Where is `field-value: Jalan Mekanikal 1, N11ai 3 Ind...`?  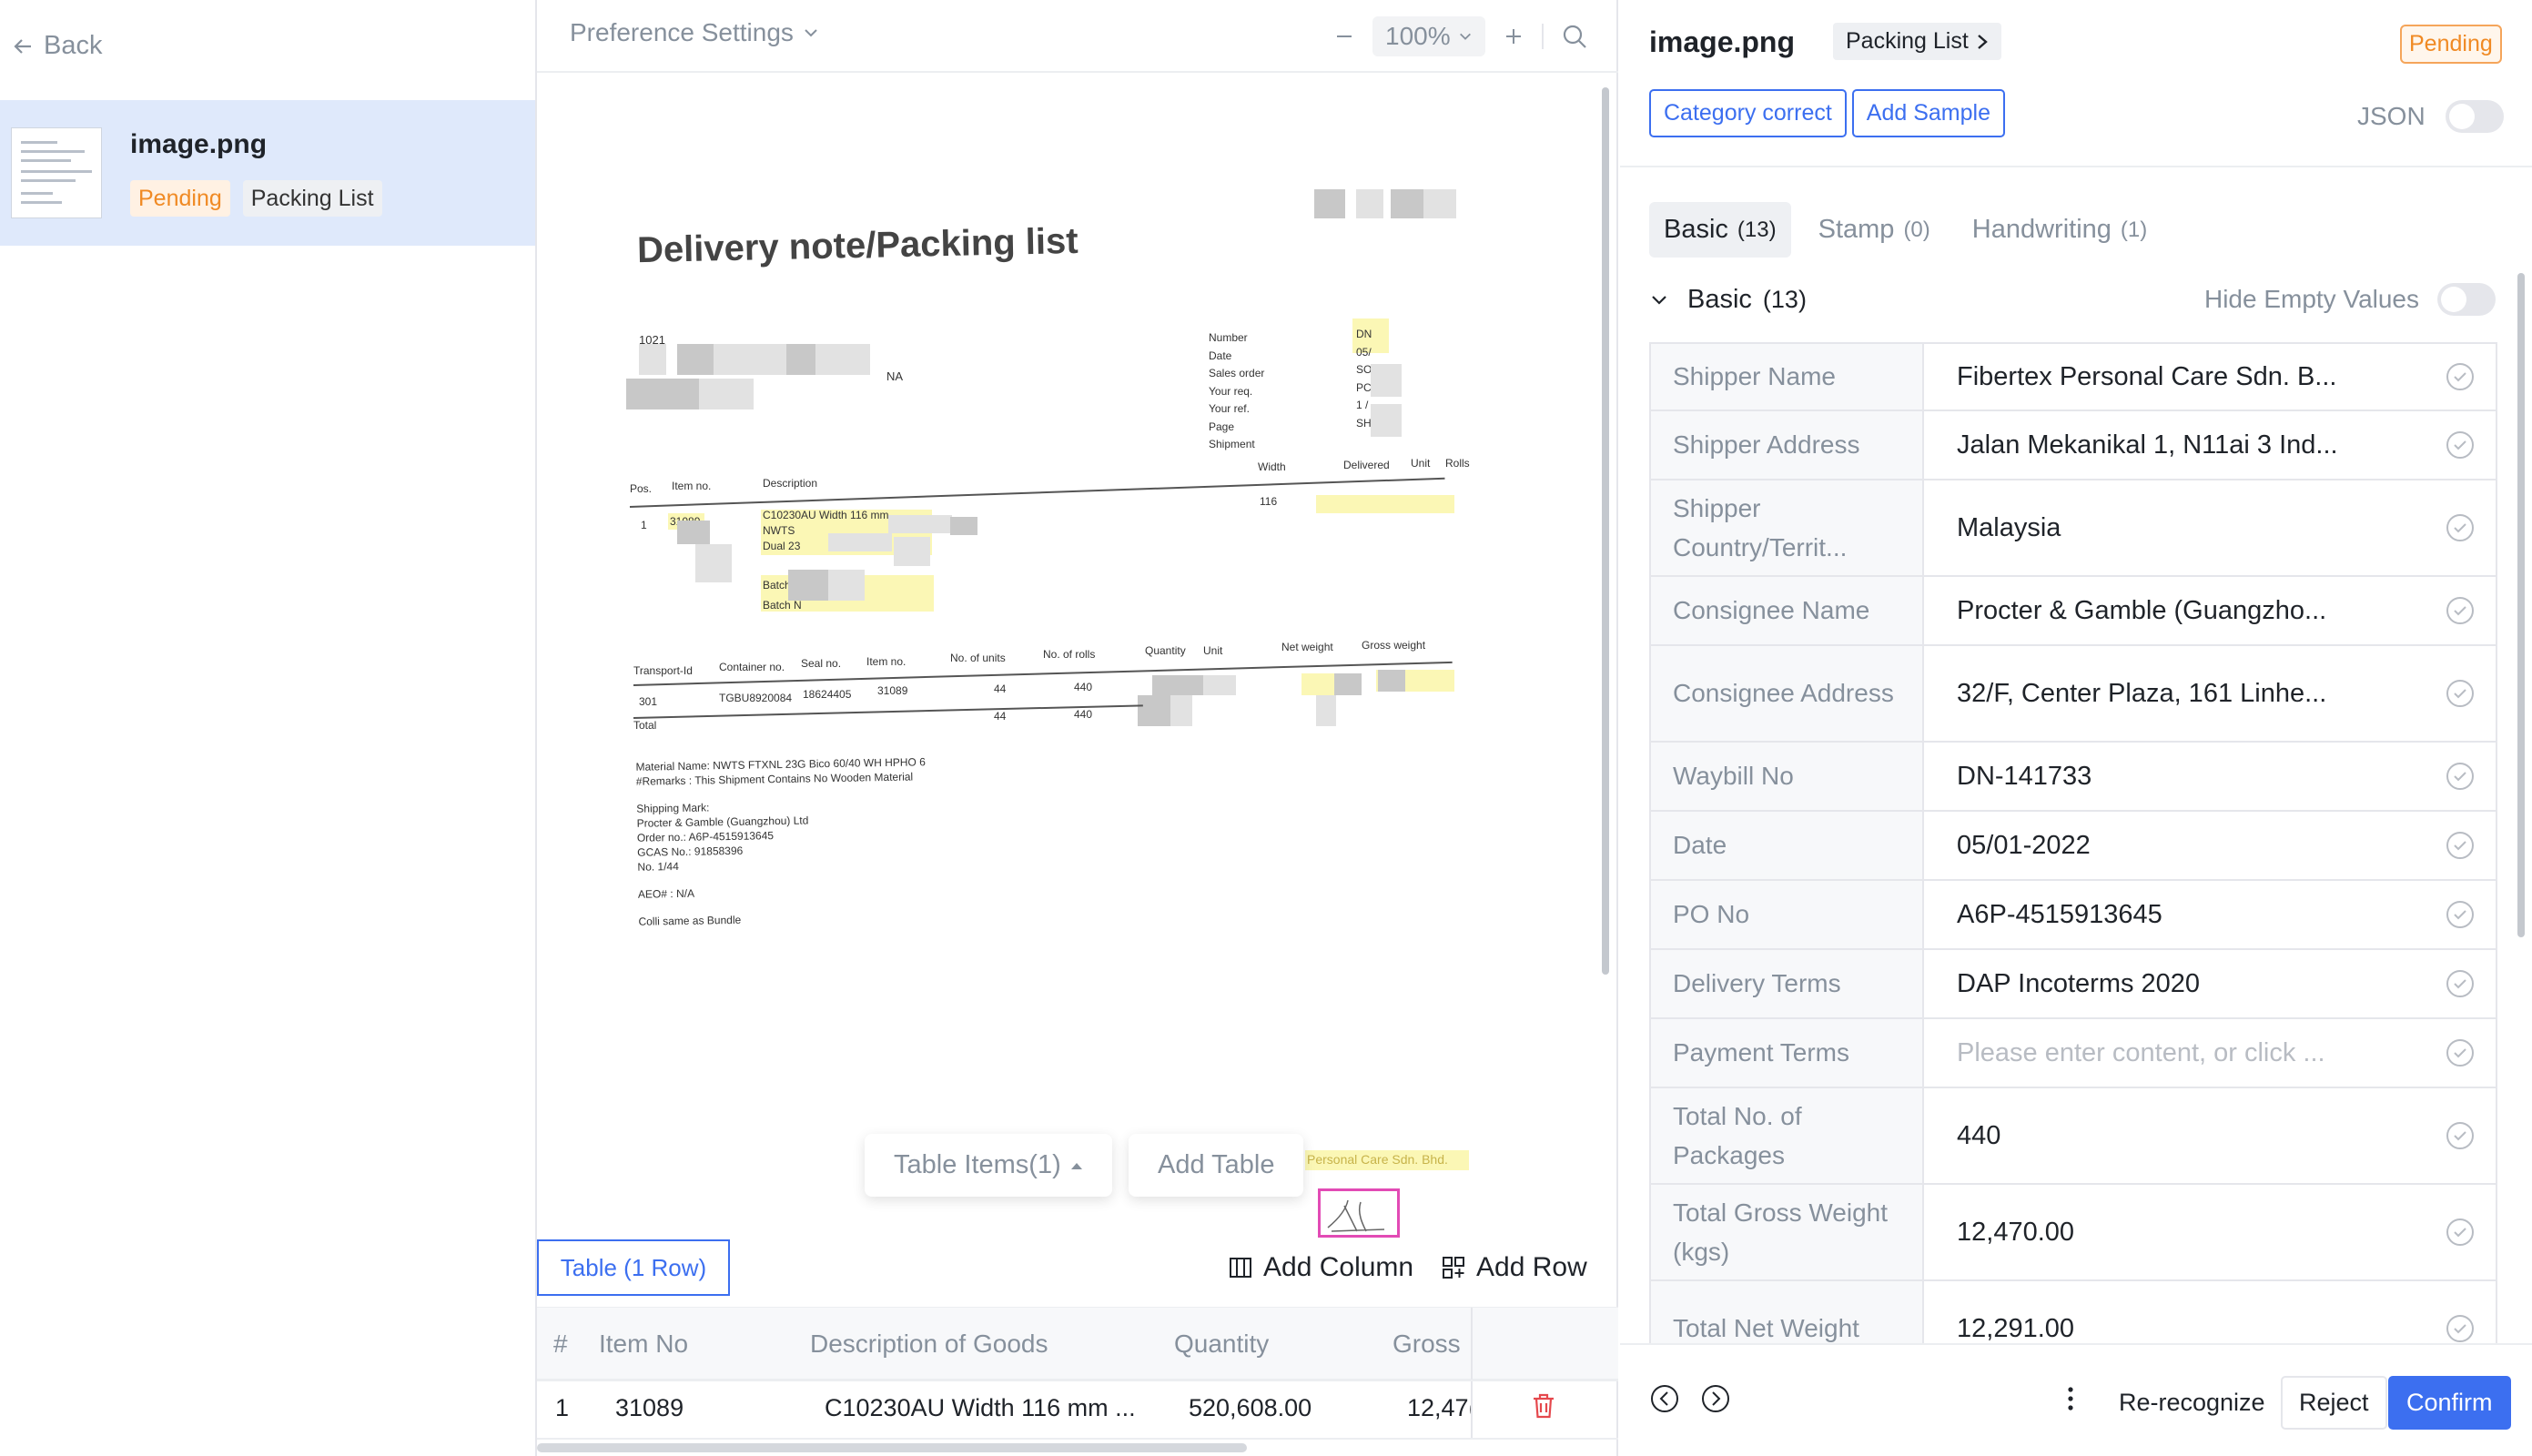
field-value: Jalan Mekanikal 1, N11ai 3 Ind... is located at coordinates (2210, 445).